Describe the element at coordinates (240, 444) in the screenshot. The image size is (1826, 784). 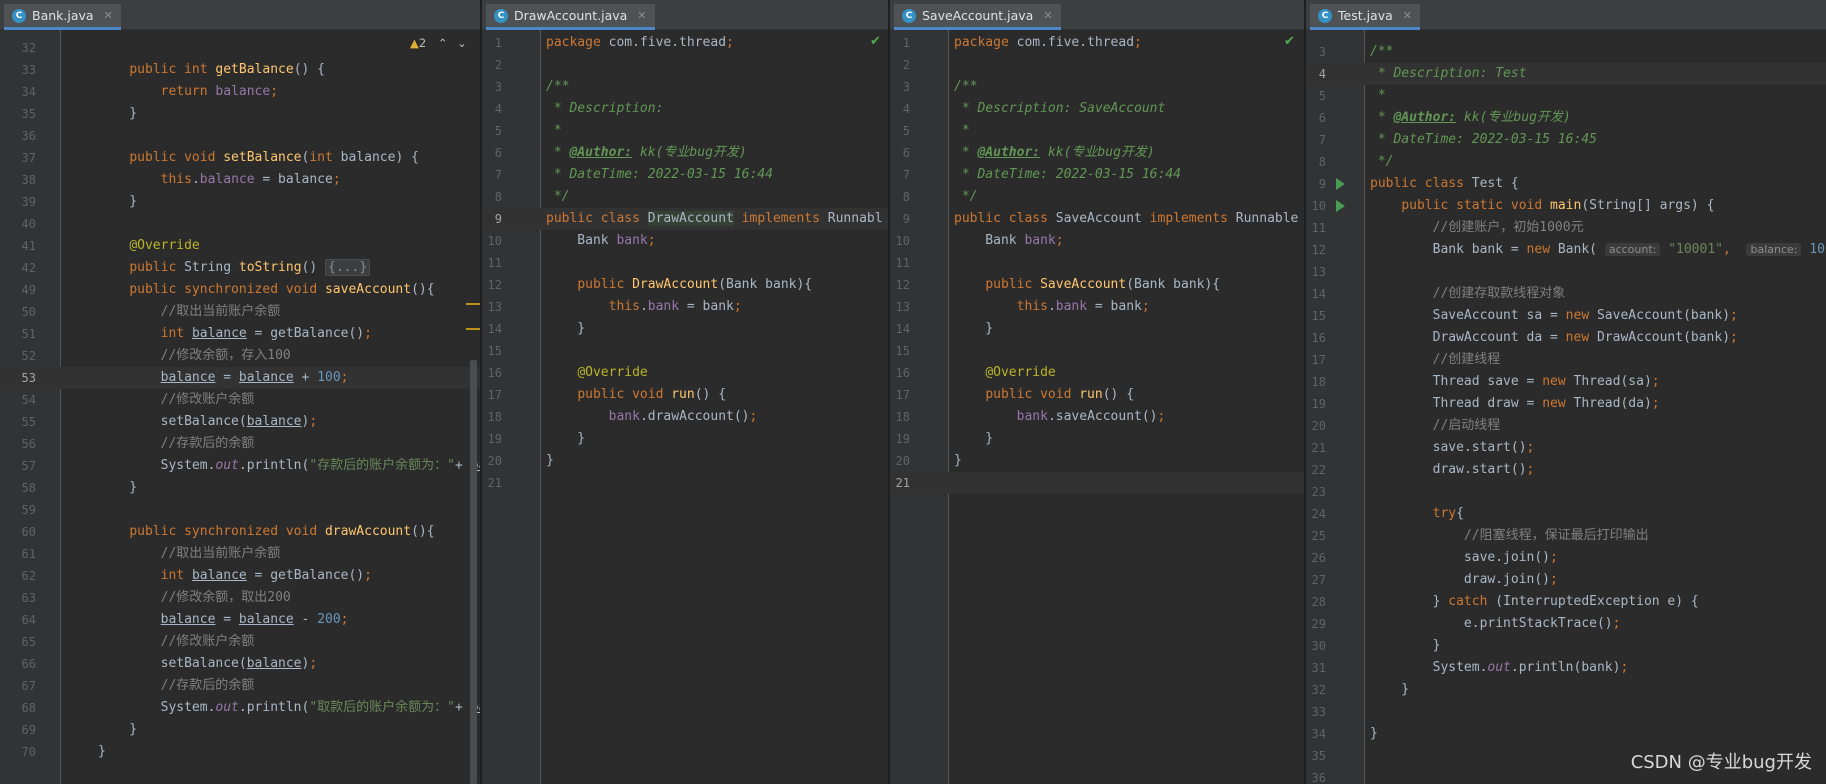
I see `code-line: 56 //存款后的余额` at that location.